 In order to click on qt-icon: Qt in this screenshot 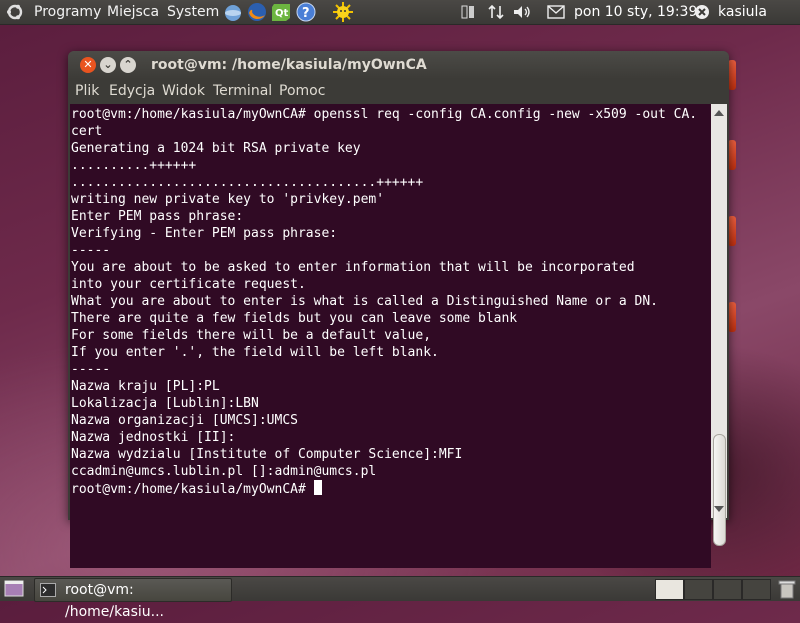, I will do `click(281, 12)`.